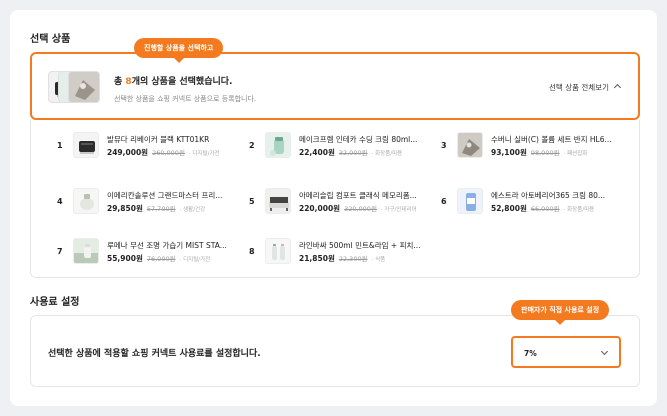  I want to click on view-all-label: 선택 상품 전체보기, so click(579, 87).